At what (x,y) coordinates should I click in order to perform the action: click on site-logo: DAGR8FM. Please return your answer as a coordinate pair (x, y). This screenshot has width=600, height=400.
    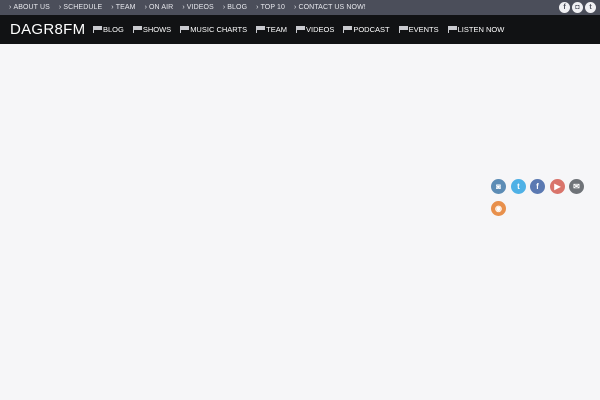
    Looking at the image, I should click on (47, 29).